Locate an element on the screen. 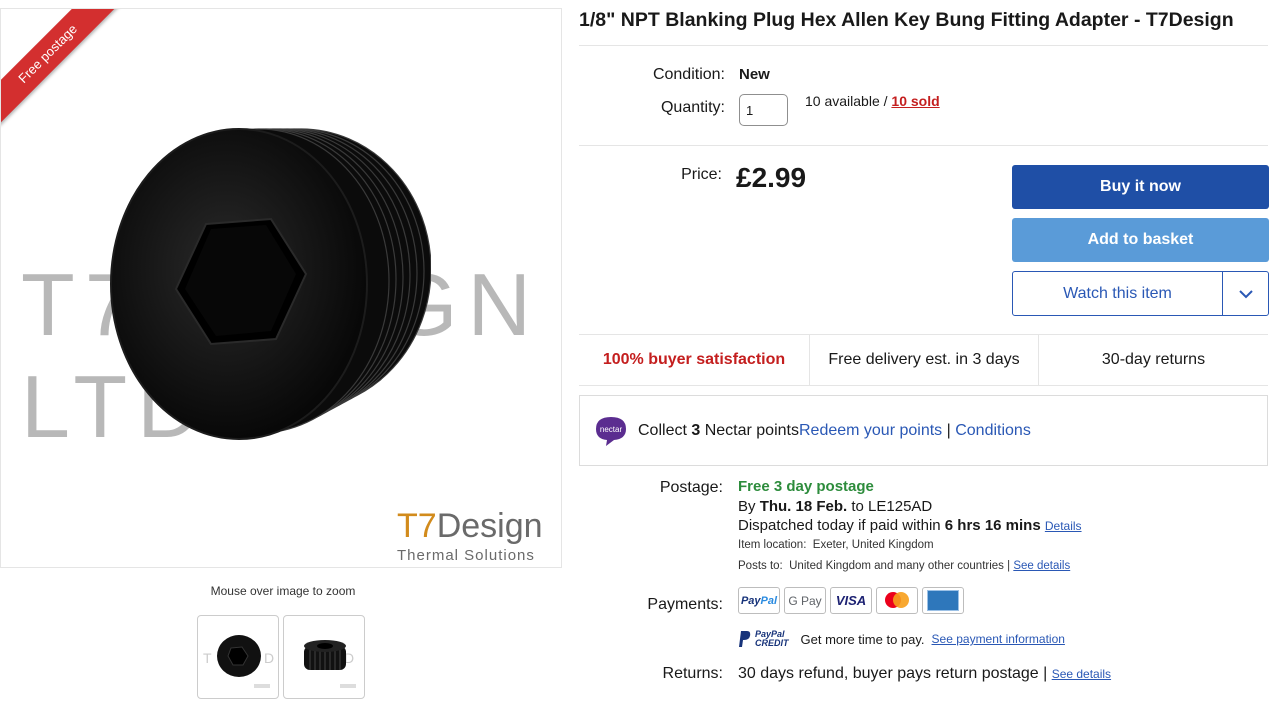 This screenshot has width=1280, height=711. redeem-points-link: Redeem your points is located at coordinates (870, 431).